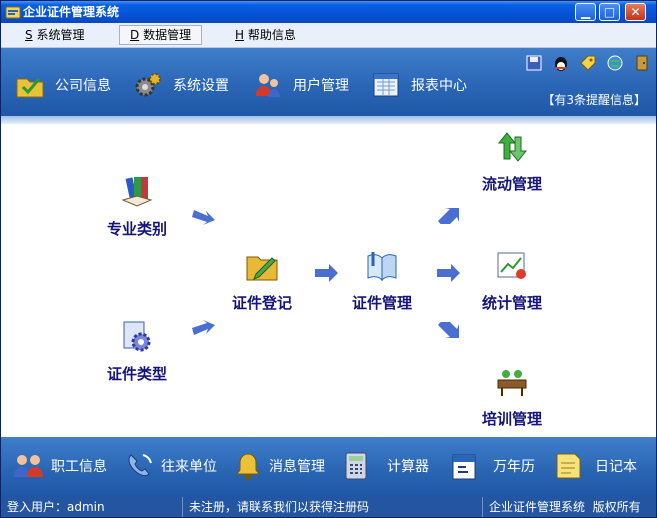  I want to click on company-info-label: 公司信息, so click(83, 86).